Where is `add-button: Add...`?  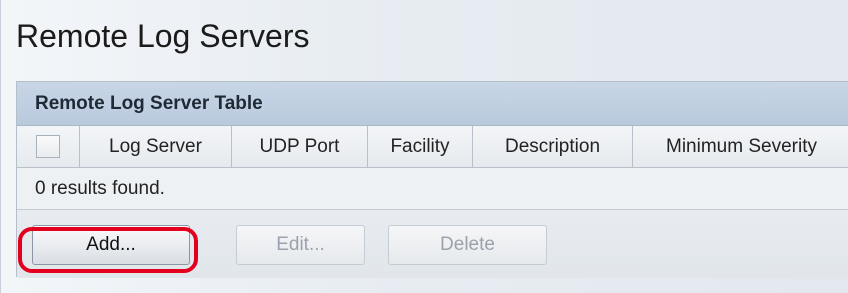
add-button: Add... is located at coordinates (111, 245).